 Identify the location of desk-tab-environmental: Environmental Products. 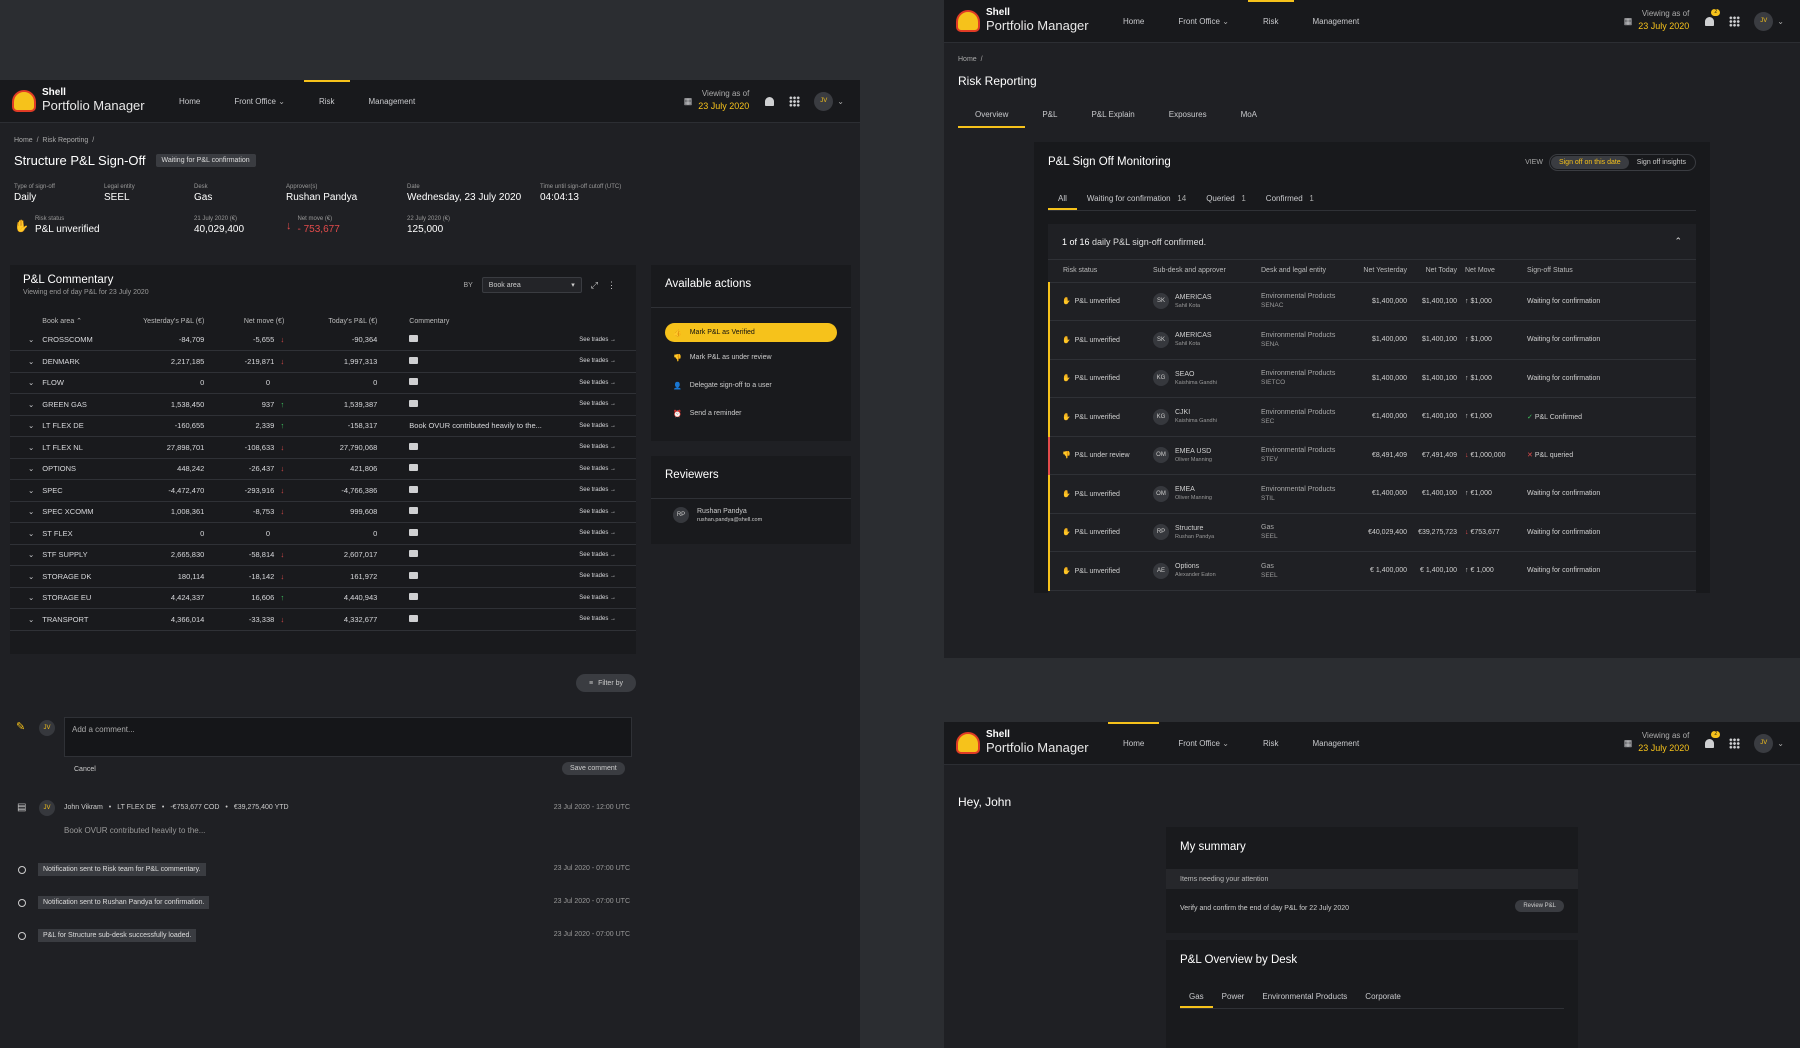
(1304, 996).